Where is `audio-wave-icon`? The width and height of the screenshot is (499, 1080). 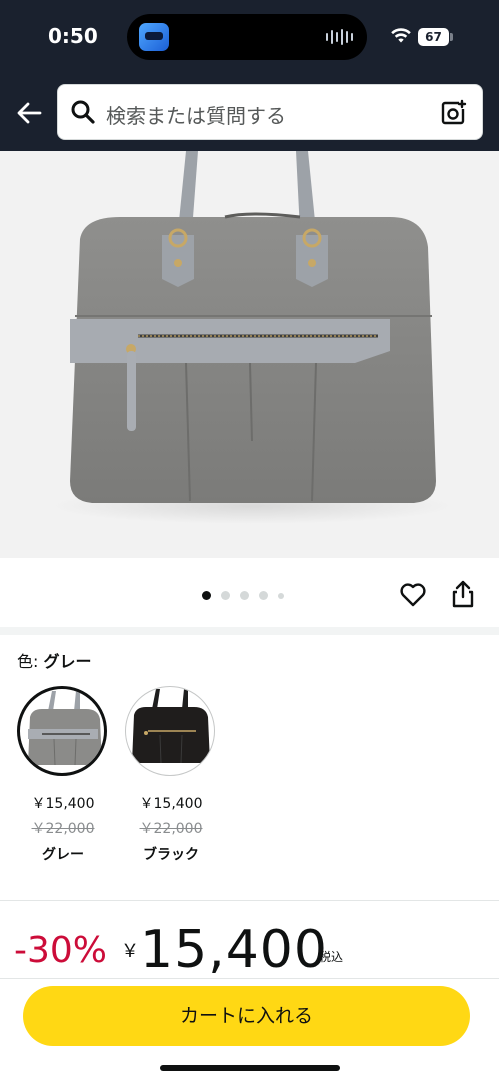
audio-wave-icon is located at coordinates (339, 37).